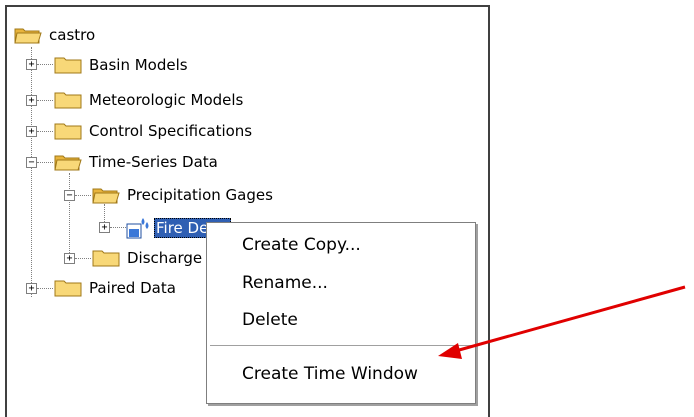  I want to click on annotation-arrow-icon, so click(562, 322).